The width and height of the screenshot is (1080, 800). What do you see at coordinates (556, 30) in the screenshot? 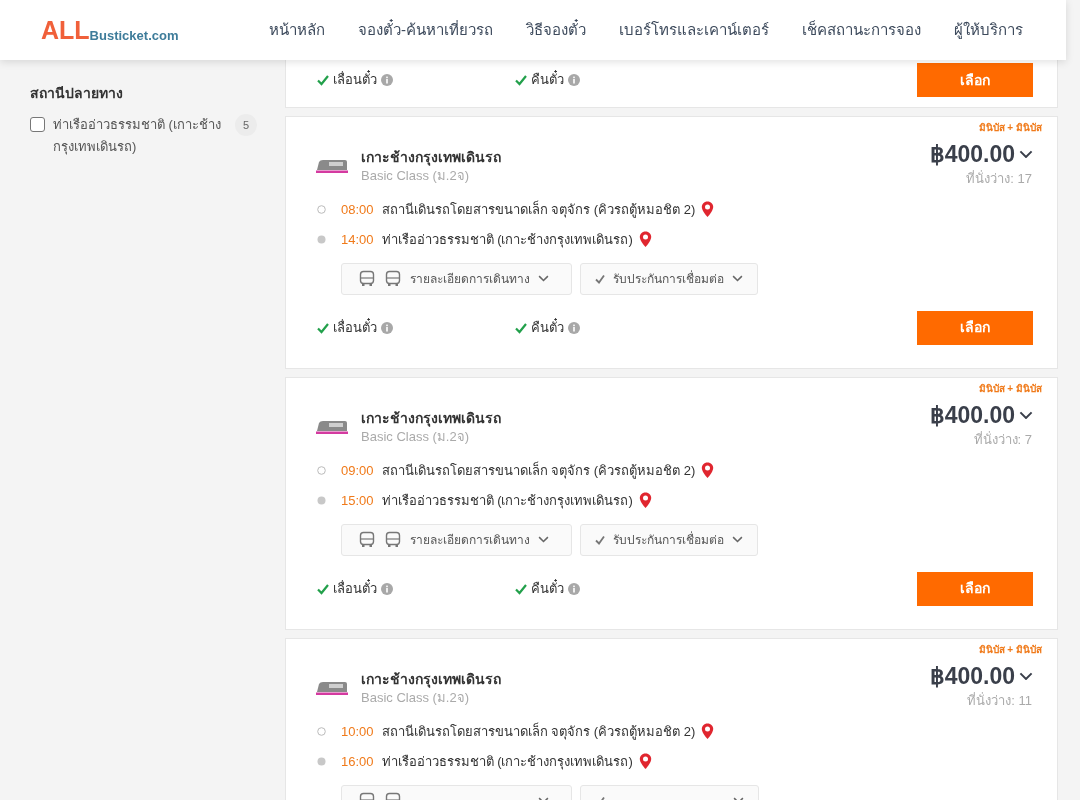
I see `nav-link: วิธีจองตั๋ว` at bounding box center [556, 30].